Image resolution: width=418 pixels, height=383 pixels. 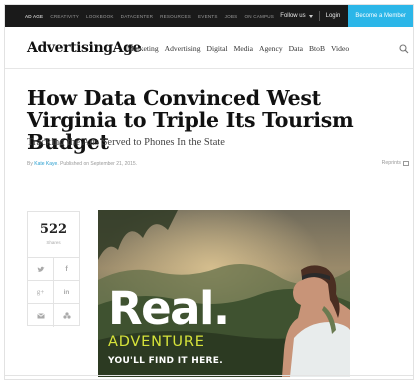 What do you see at coordinates (169, 308) in the screenshot?
I see `ad-headline: Real.` at bounding box center [169, 308].